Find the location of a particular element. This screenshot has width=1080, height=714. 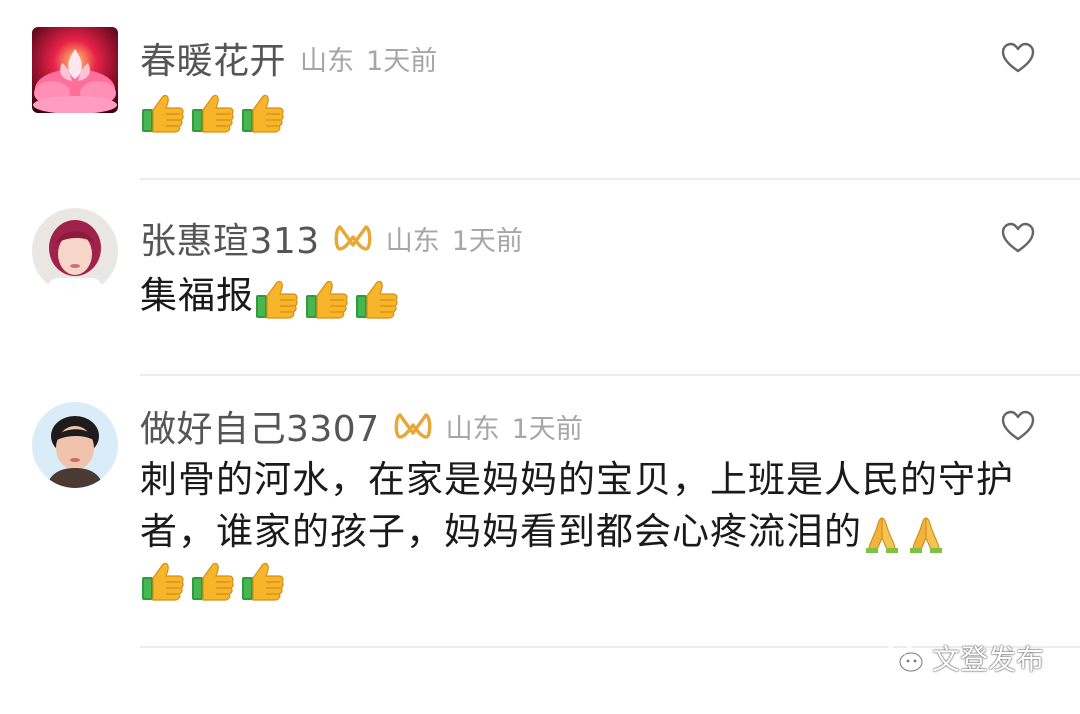

wechat-icon is located at coordinates (903, 657).